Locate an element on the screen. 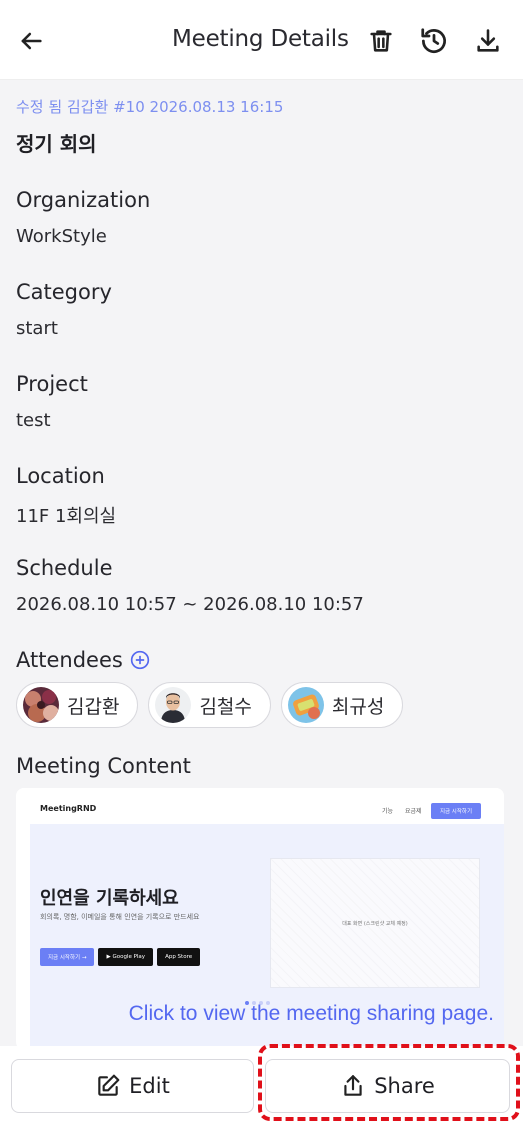 The height and width of the screenshot is (1125, 523). meeting-title: 정기 회의 is located at coordinates (56, 144).